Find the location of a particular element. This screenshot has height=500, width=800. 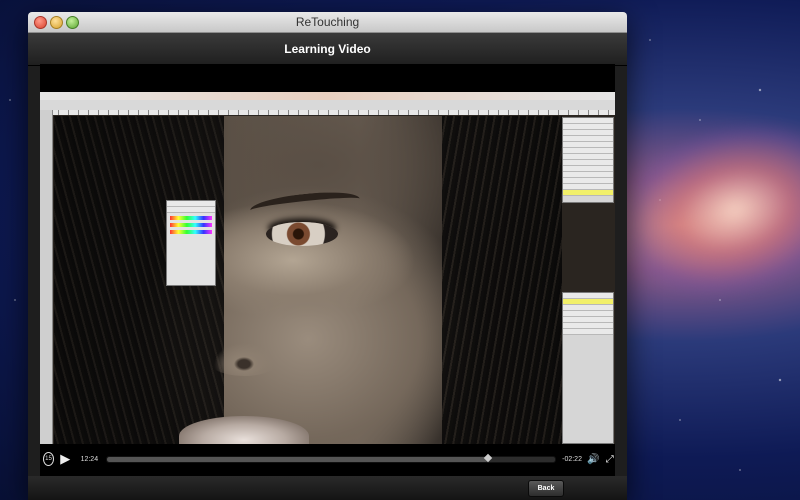

title-bar: ReTouching is located at coordinates (327, 22).